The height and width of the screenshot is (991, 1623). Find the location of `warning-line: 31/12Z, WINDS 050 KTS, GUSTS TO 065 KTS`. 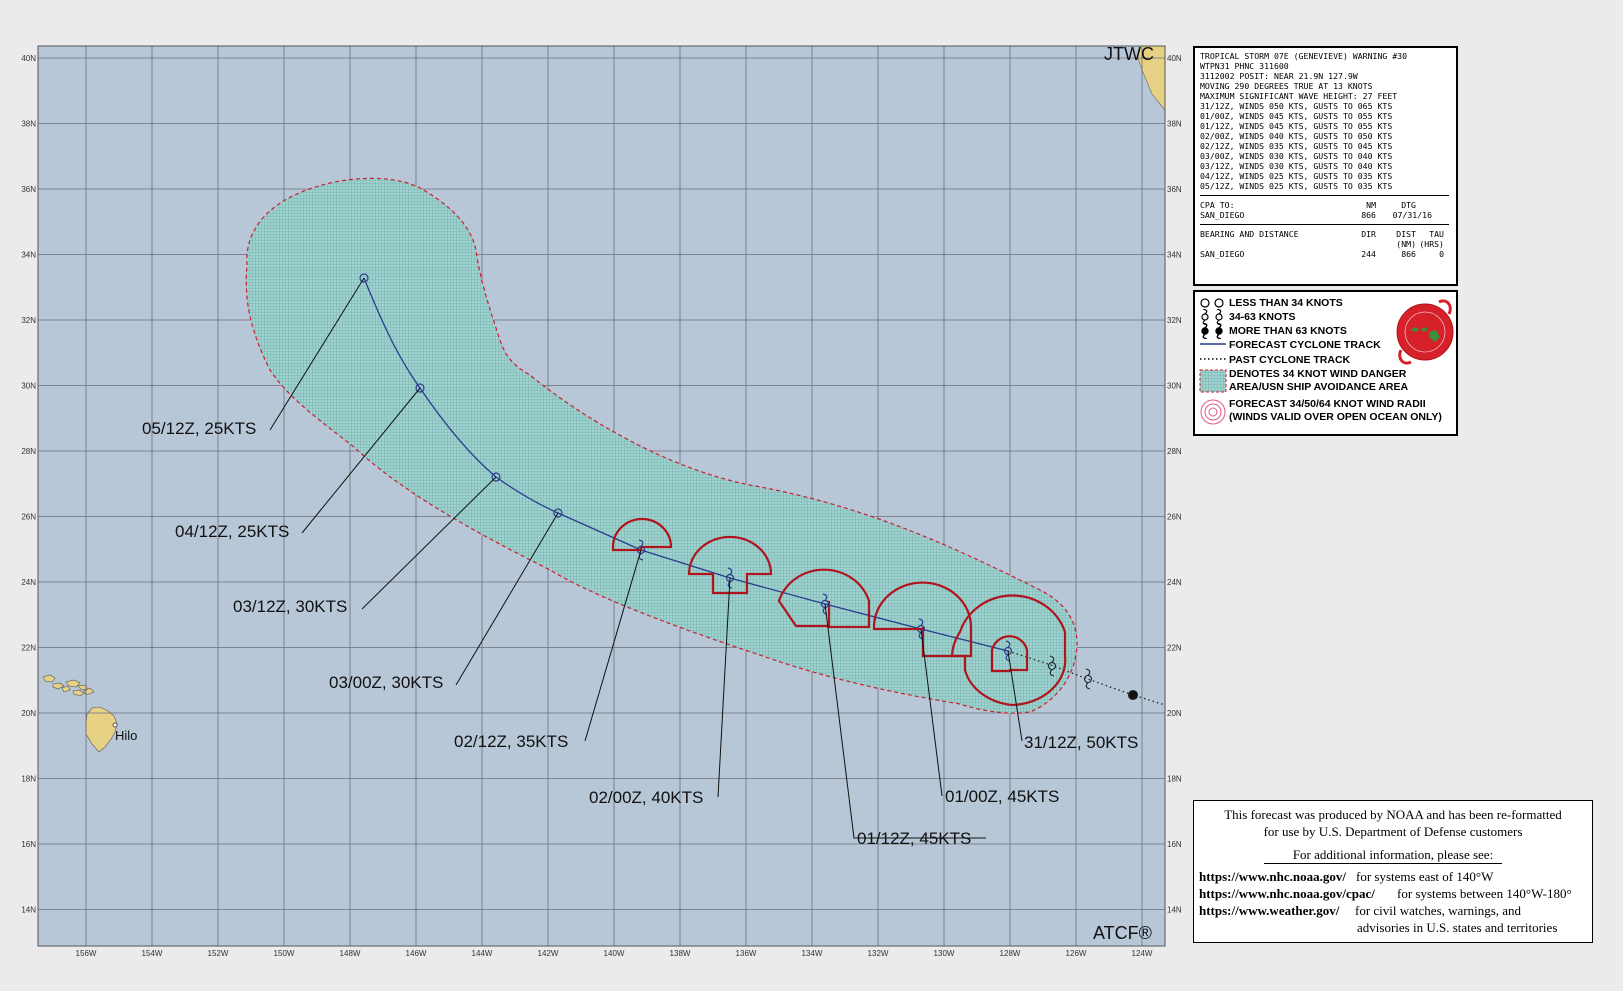

warning-line: 31/12Z, WINDS 050 KTS, GUSTS TO 065 KTS is located at coordinates (1296, 106).